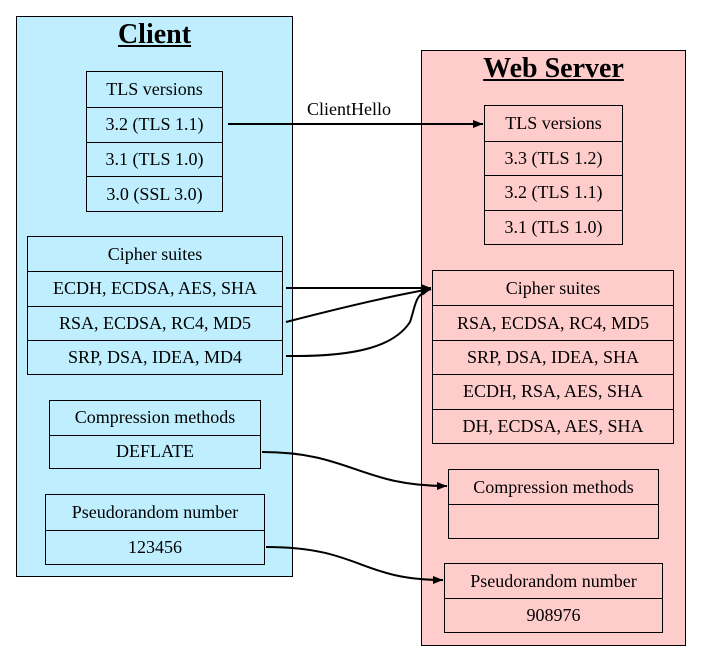 The width and height of the screenshot is (701, 661). Describe the element at coordinates (358, 304) in the screenshot. I see `edge-cipher-rsa` at that location.